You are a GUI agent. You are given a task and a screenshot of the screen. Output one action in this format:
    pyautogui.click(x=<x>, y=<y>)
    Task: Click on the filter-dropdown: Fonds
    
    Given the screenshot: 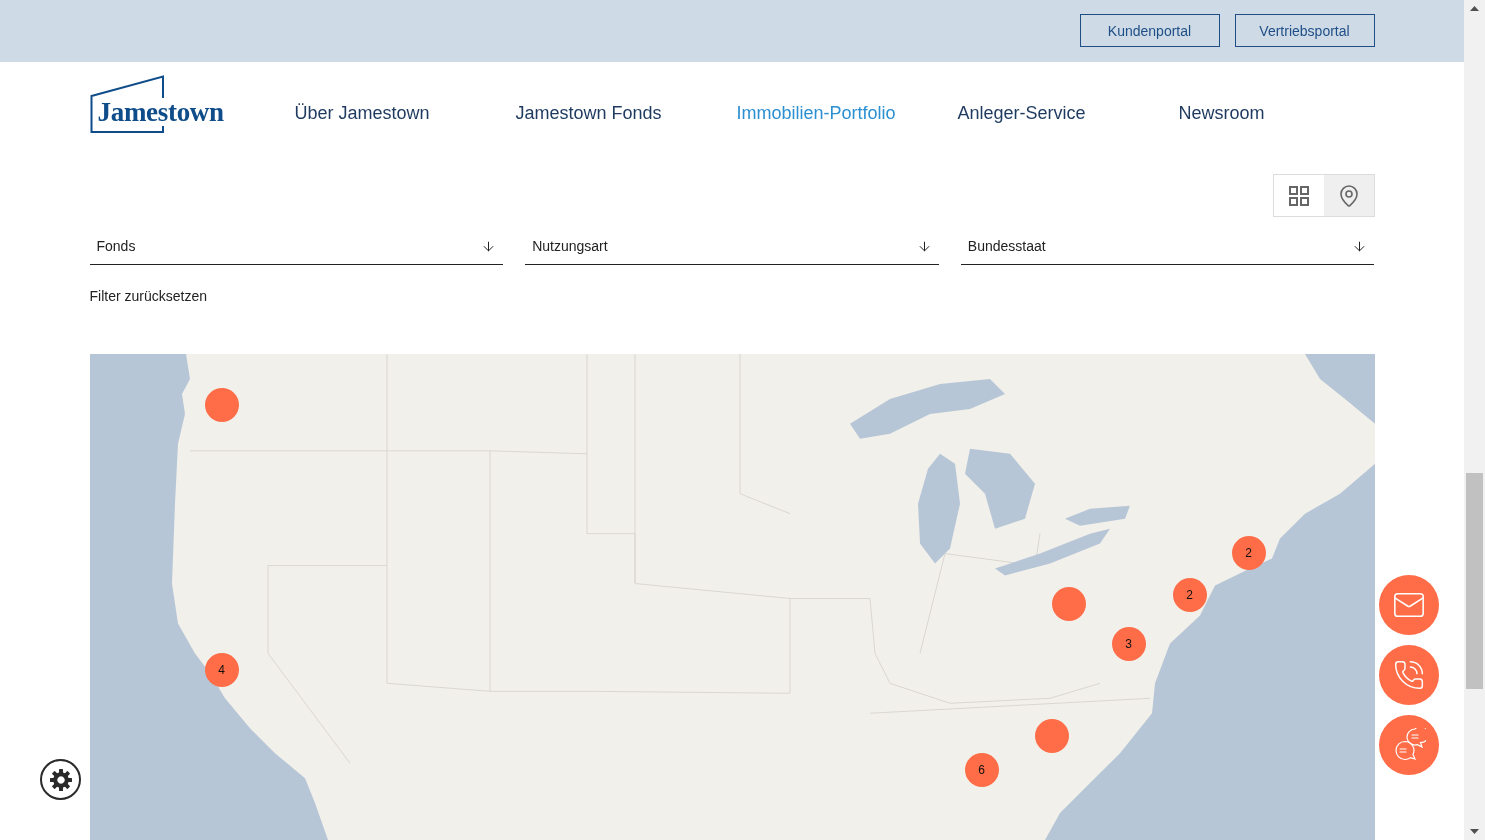 What is the action you would take?
    pyautogui.click(x=296, y=250)
    